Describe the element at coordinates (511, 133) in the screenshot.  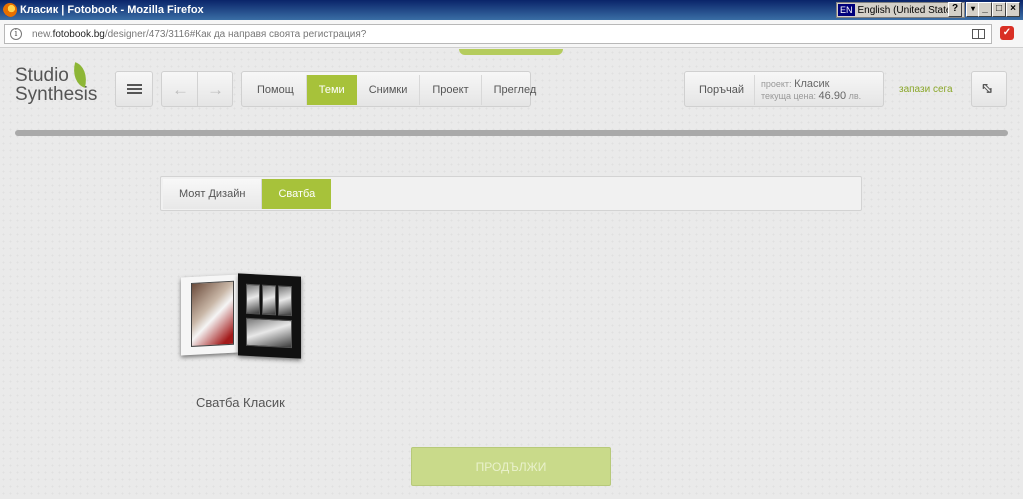
I see `progress-bar` at that location.